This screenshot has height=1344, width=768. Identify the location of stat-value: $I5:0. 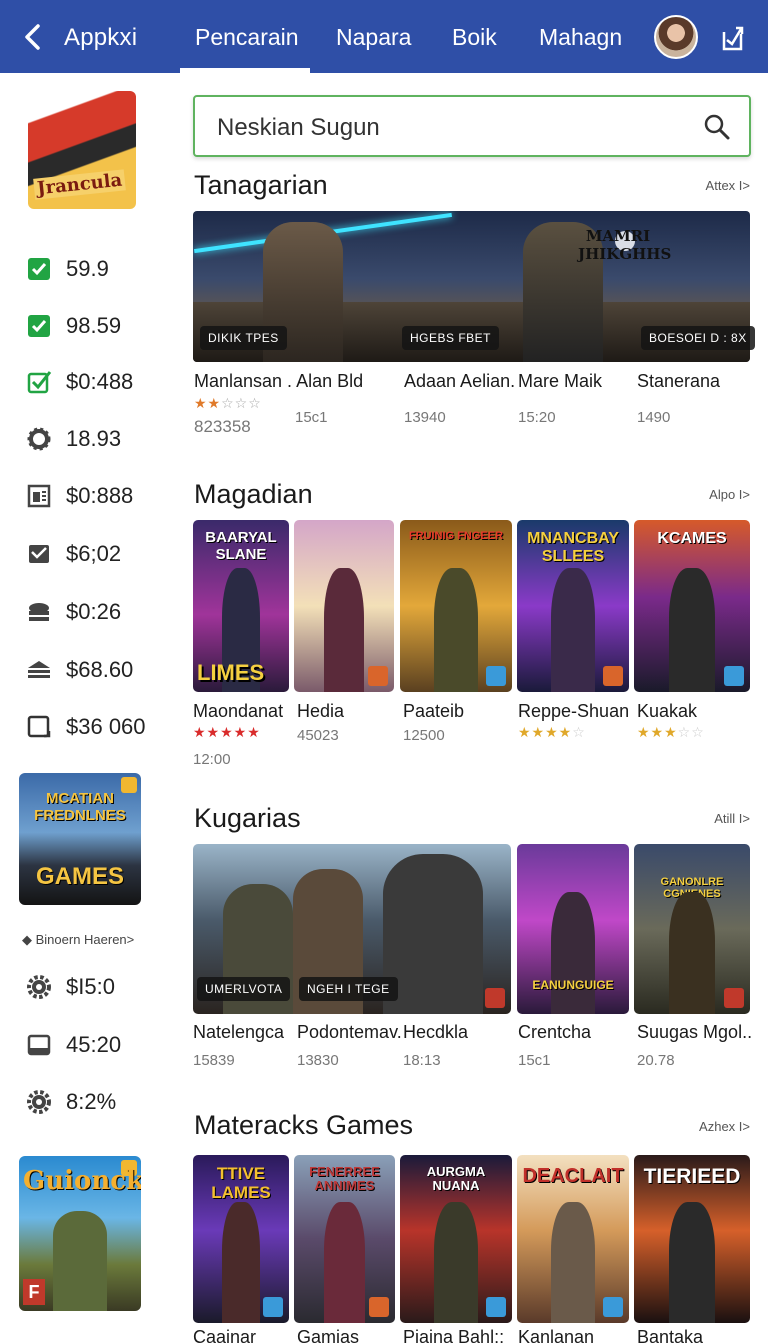
(90, 986).